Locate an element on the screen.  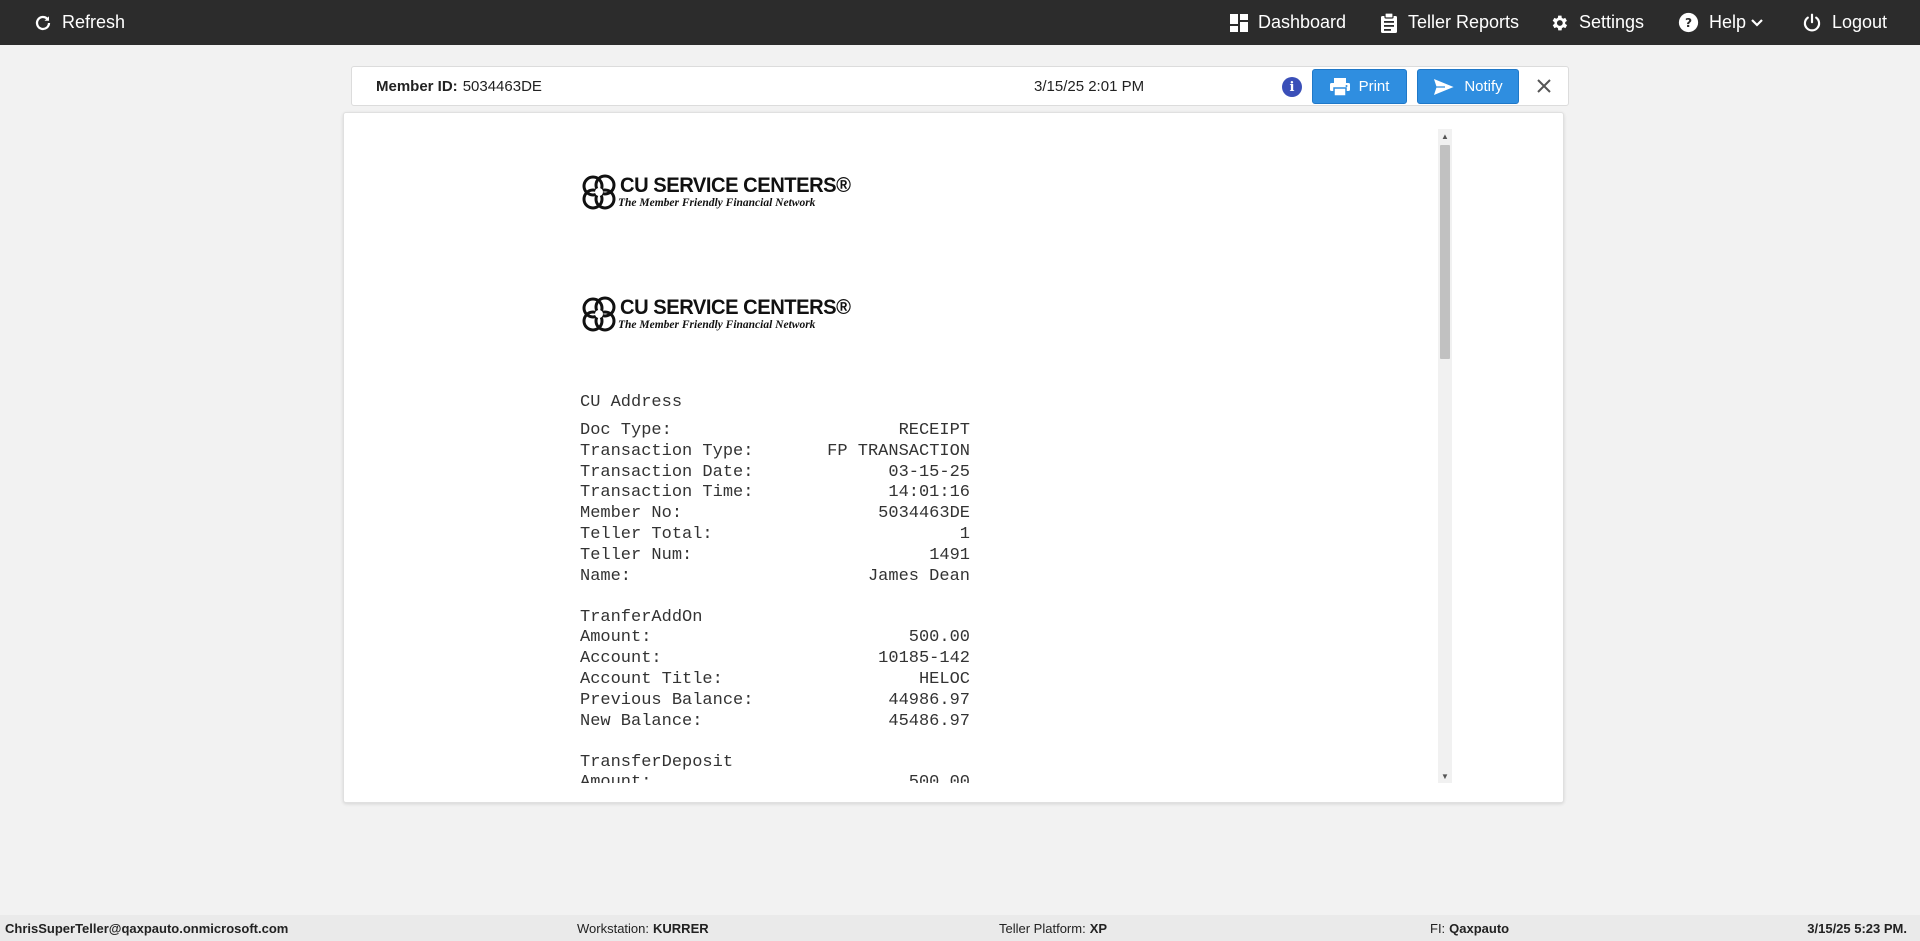
footer-fi: FI: Qaxpauto is located at coordinates (1469, 928).